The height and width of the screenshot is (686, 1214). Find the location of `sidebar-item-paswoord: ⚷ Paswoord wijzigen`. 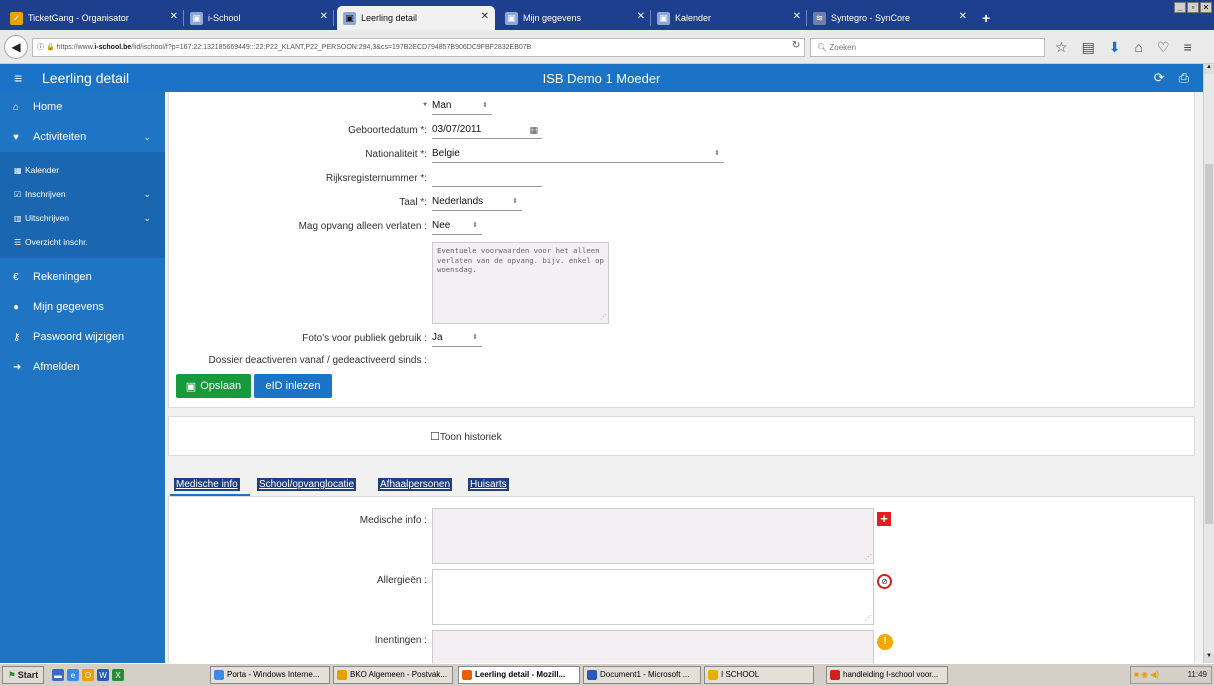

sidebar-item-paswoord: ⚷ Paswoord wijzigen is located at coordinates (82, 337).